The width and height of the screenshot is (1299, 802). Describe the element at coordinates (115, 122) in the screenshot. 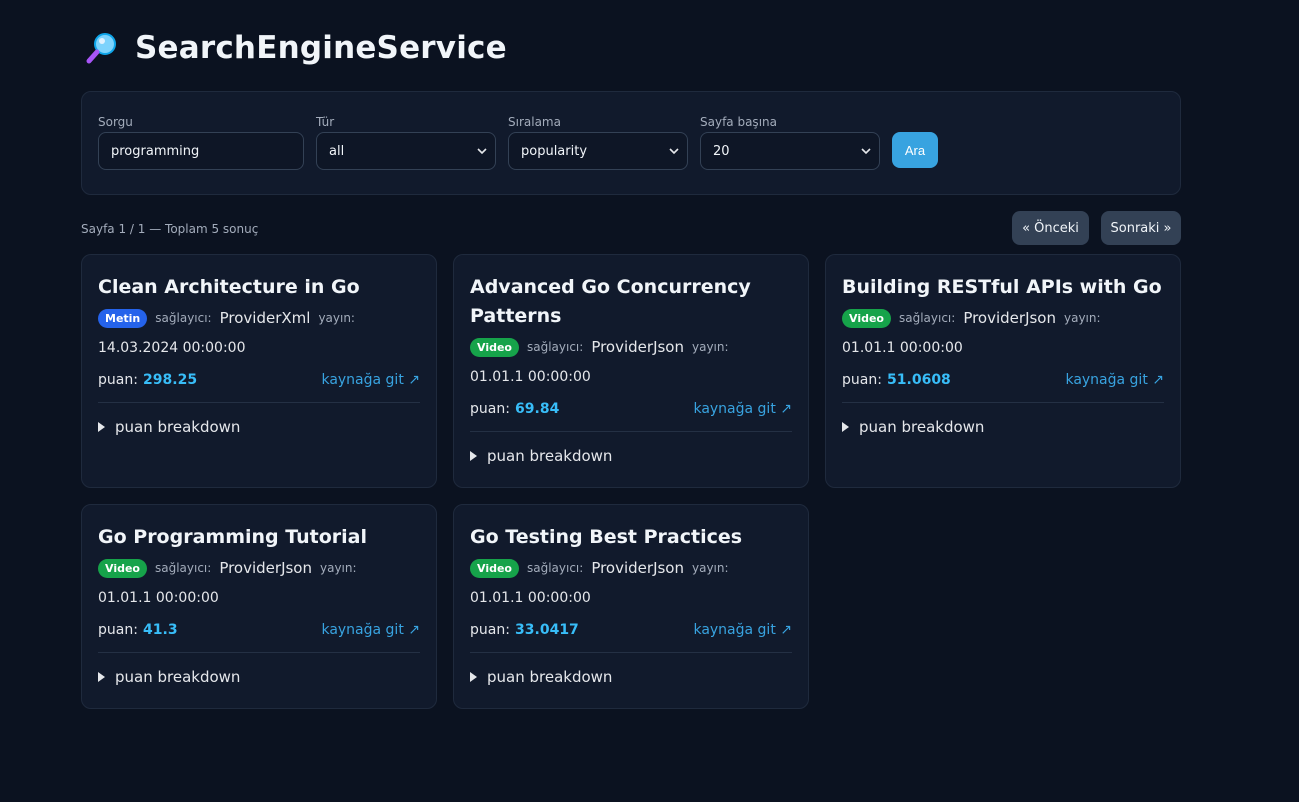

I see `query-label: Sorgu` at that location.